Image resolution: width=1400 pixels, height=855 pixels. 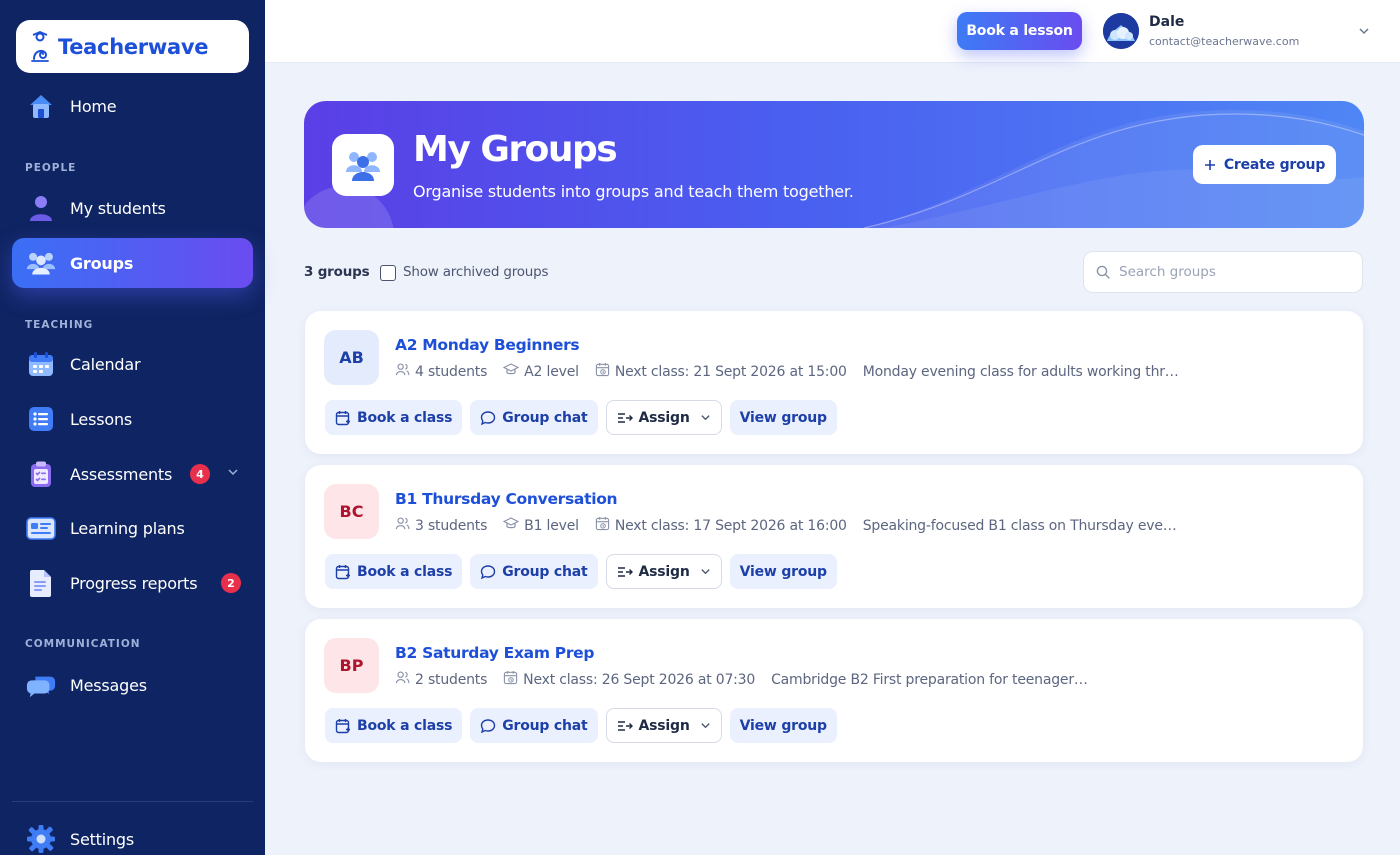 What do you see at coordinates (721, 371) in the screenshot?
I see `next-class: Next class: 21 Sept 2026 at 15:00` at bounding box center [721, 371].